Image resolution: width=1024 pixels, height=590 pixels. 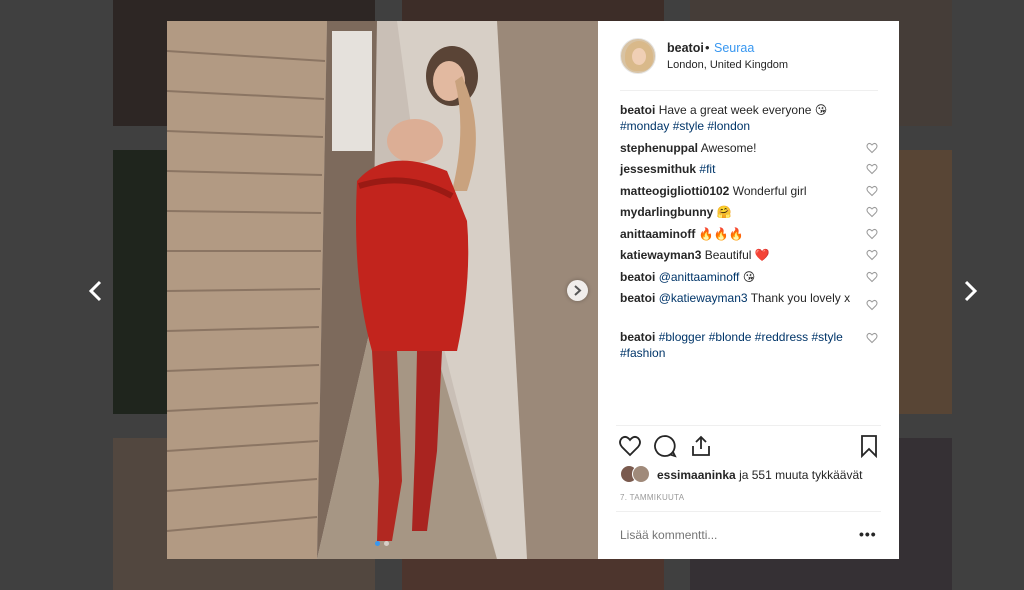 I want to click on comment-text: 🔥🔥🔥, so click(x=721, y=234).